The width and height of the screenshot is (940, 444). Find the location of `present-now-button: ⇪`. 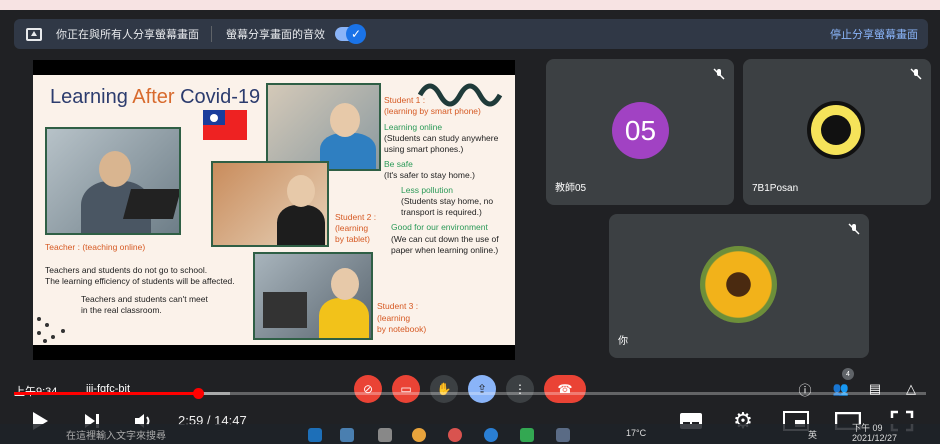

present-now-button: ⇪ is located at coordinates (482, 389).